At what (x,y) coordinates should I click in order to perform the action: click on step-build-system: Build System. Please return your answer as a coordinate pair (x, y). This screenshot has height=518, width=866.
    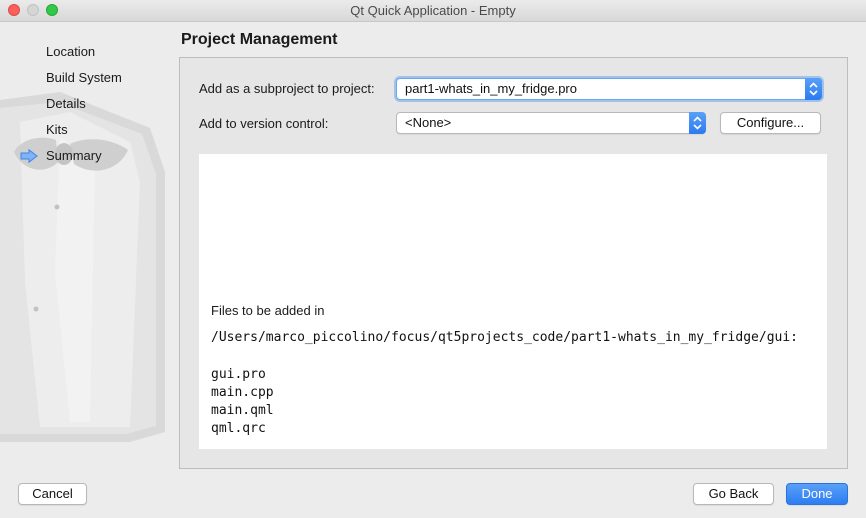
    Looking at the image, I should click on (85, 81).